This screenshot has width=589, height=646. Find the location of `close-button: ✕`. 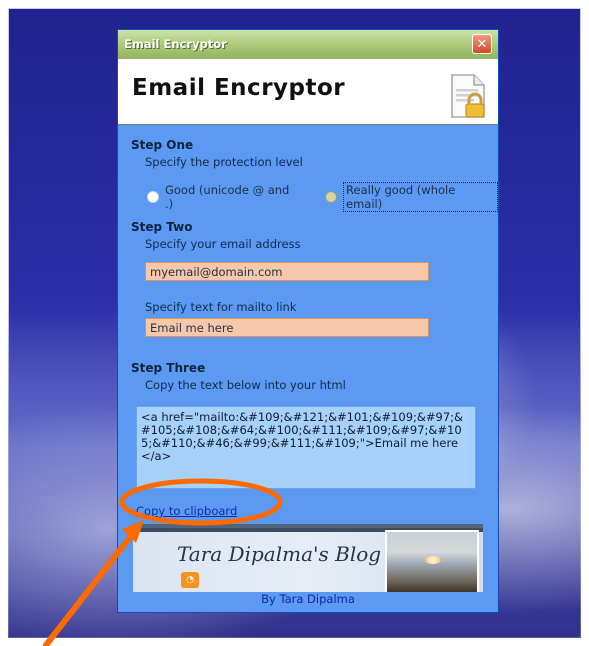

close-button: ✕ is located at coordinates (482, 44).